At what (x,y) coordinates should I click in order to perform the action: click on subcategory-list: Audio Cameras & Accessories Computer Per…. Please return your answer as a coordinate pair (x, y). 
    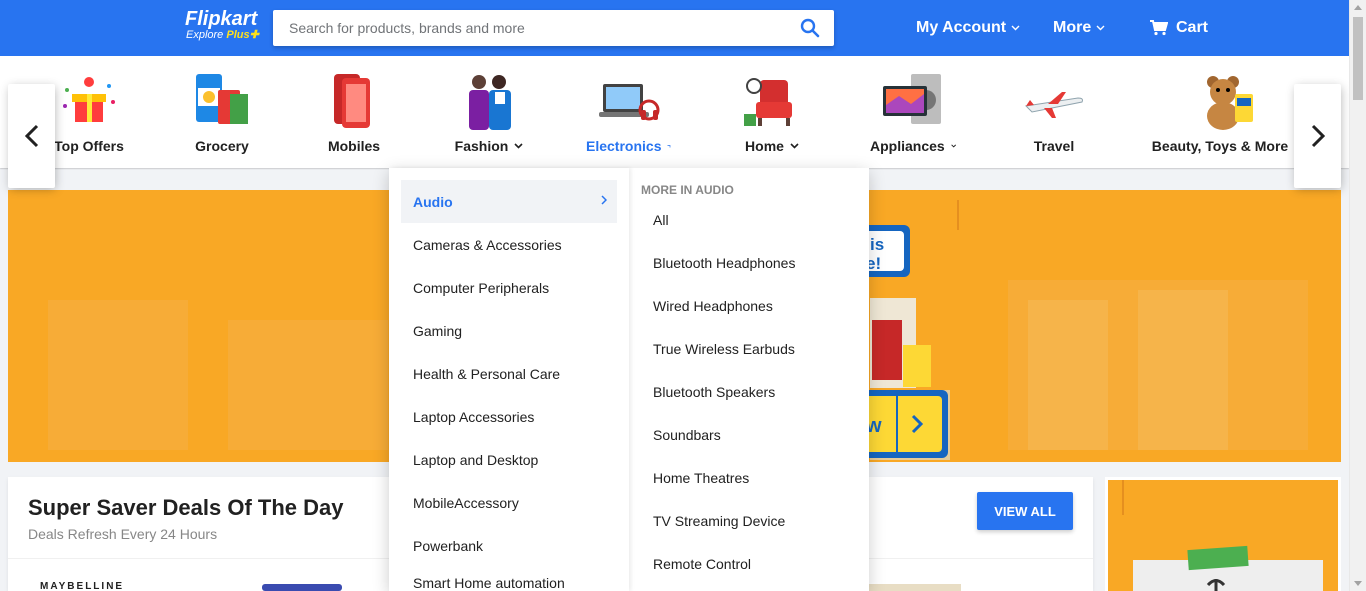
    Looking at the image, I should click on (509, 379).